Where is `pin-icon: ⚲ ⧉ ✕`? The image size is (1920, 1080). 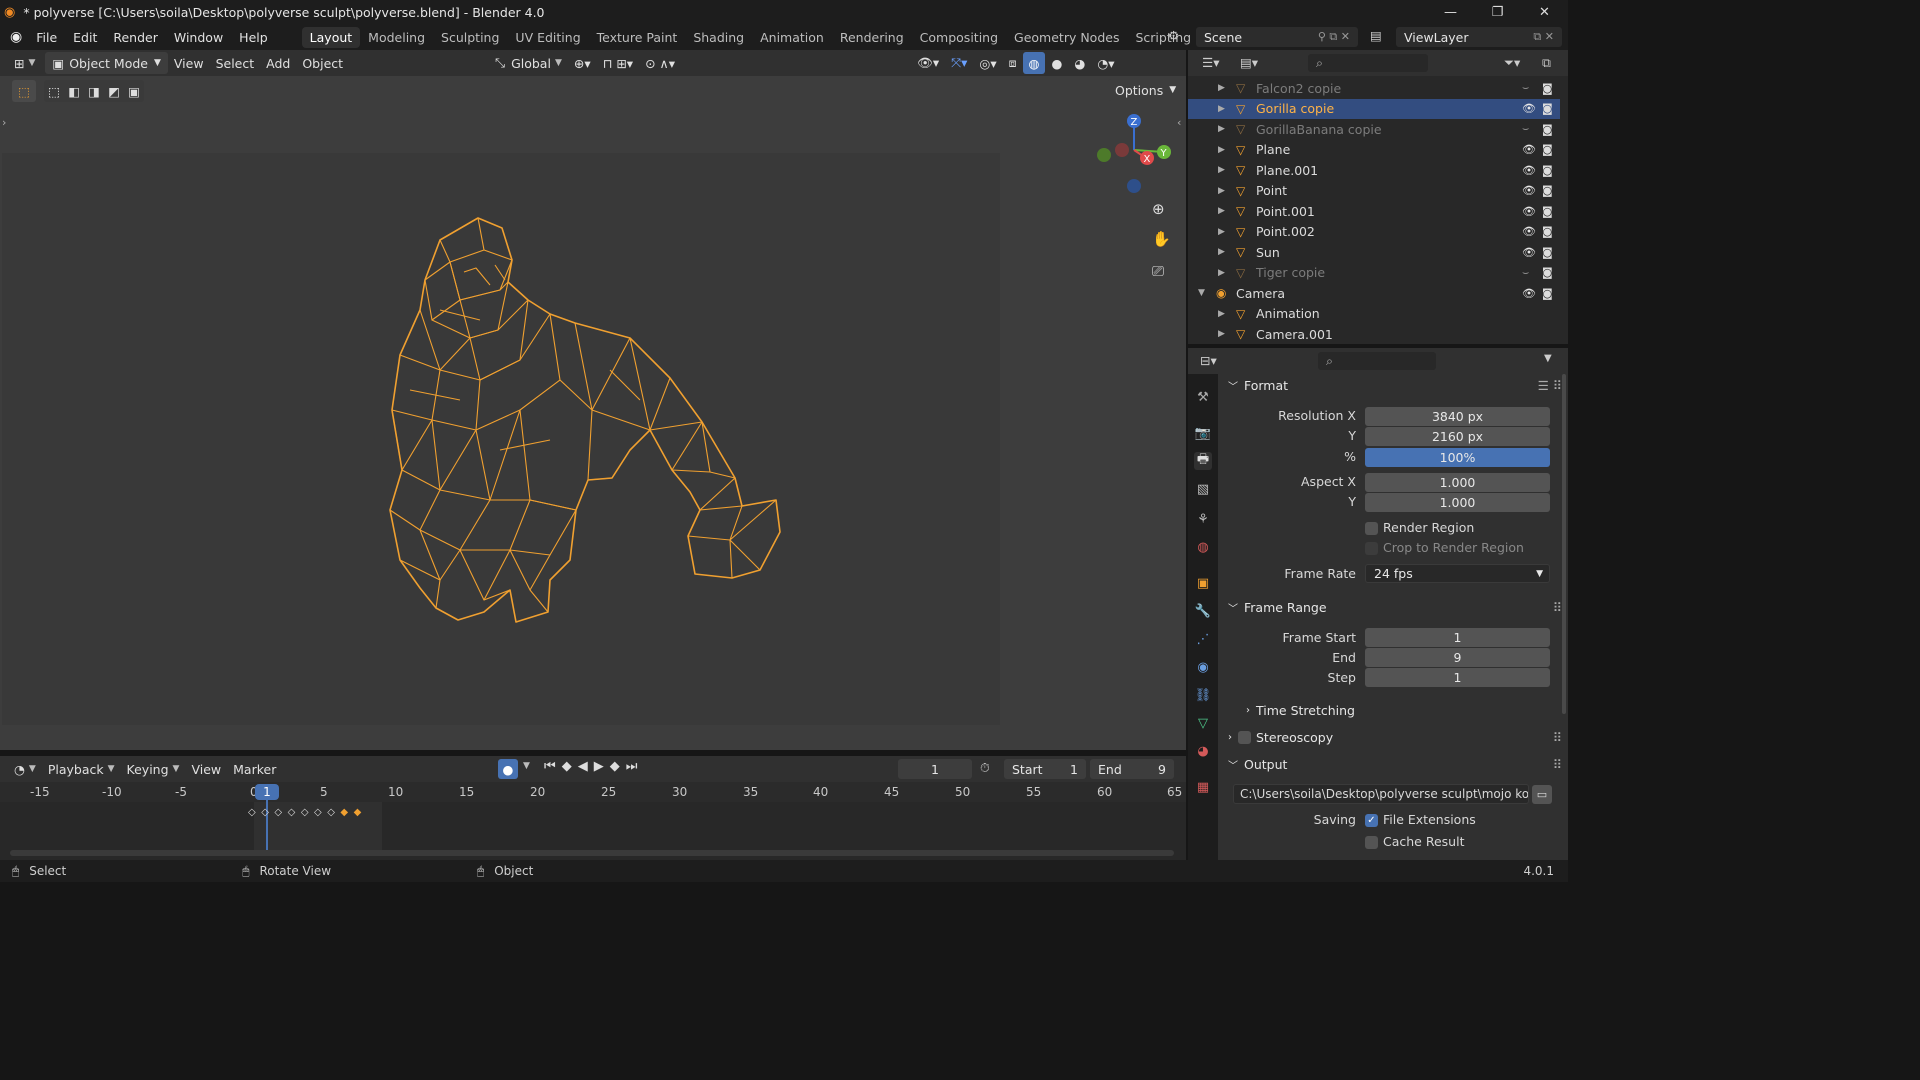 pin-icon: ⚲ ⧉ ✕ is located at coordinates (1334, 37).